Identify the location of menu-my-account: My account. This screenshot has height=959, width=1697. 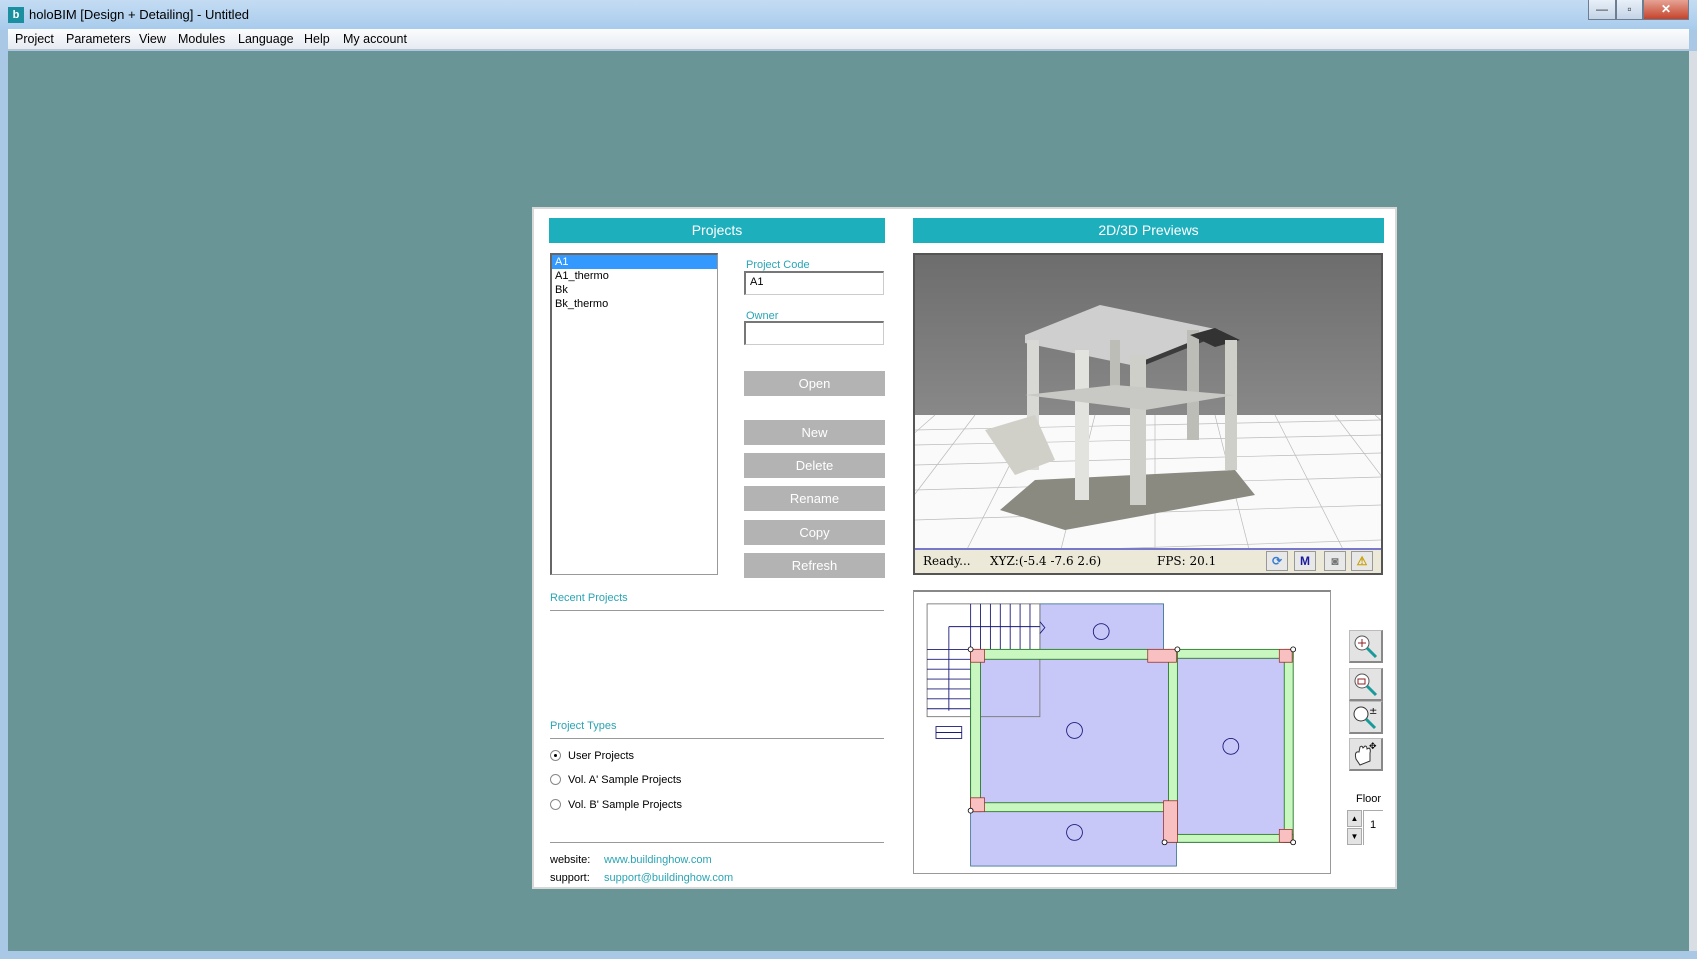
(375, 39).